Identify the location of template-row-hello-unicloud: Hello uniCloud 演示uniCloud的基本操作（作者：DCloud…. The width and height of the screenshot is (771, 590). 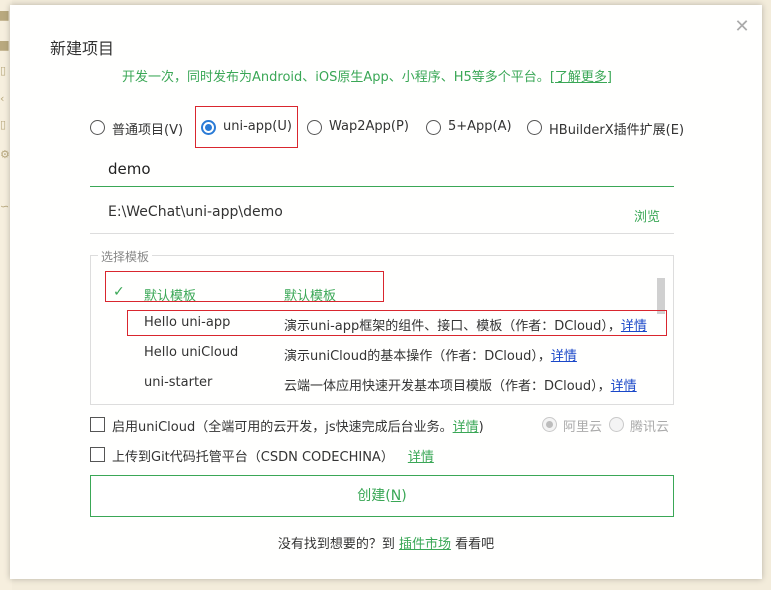
(371, 353).